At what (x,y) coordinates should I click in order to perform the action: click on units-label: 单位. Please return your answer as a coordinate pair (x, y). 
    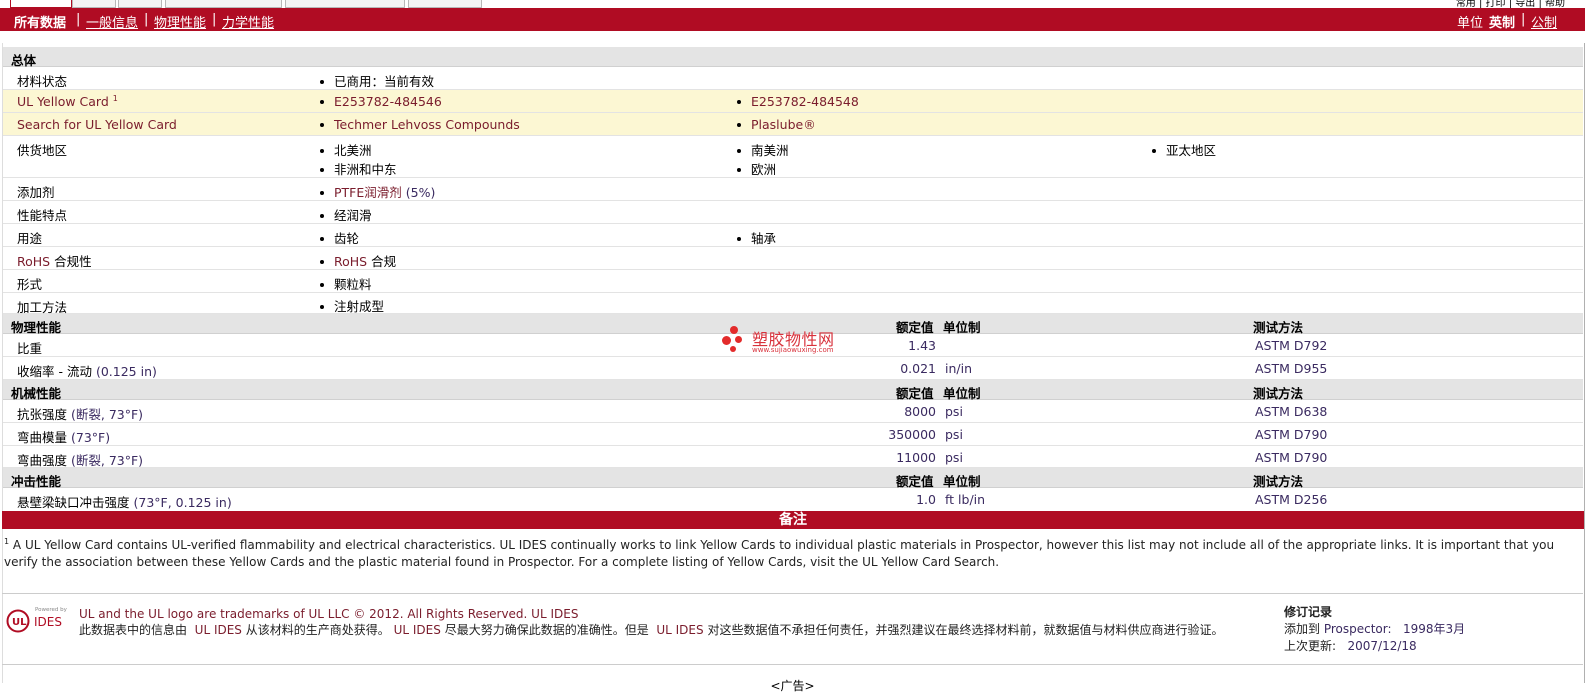
    Looking at the image, I should click on (1470, 23).